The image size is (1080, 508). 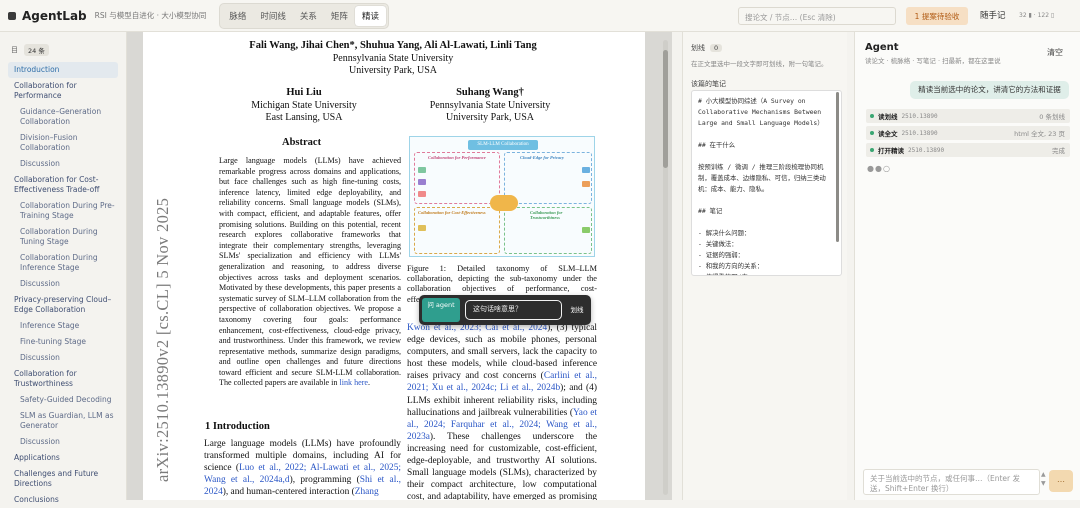 What do you see at coordinates (237, 16) in the screenshot?
I see `tab-context: 脉络` at bounding box center [237, 16].